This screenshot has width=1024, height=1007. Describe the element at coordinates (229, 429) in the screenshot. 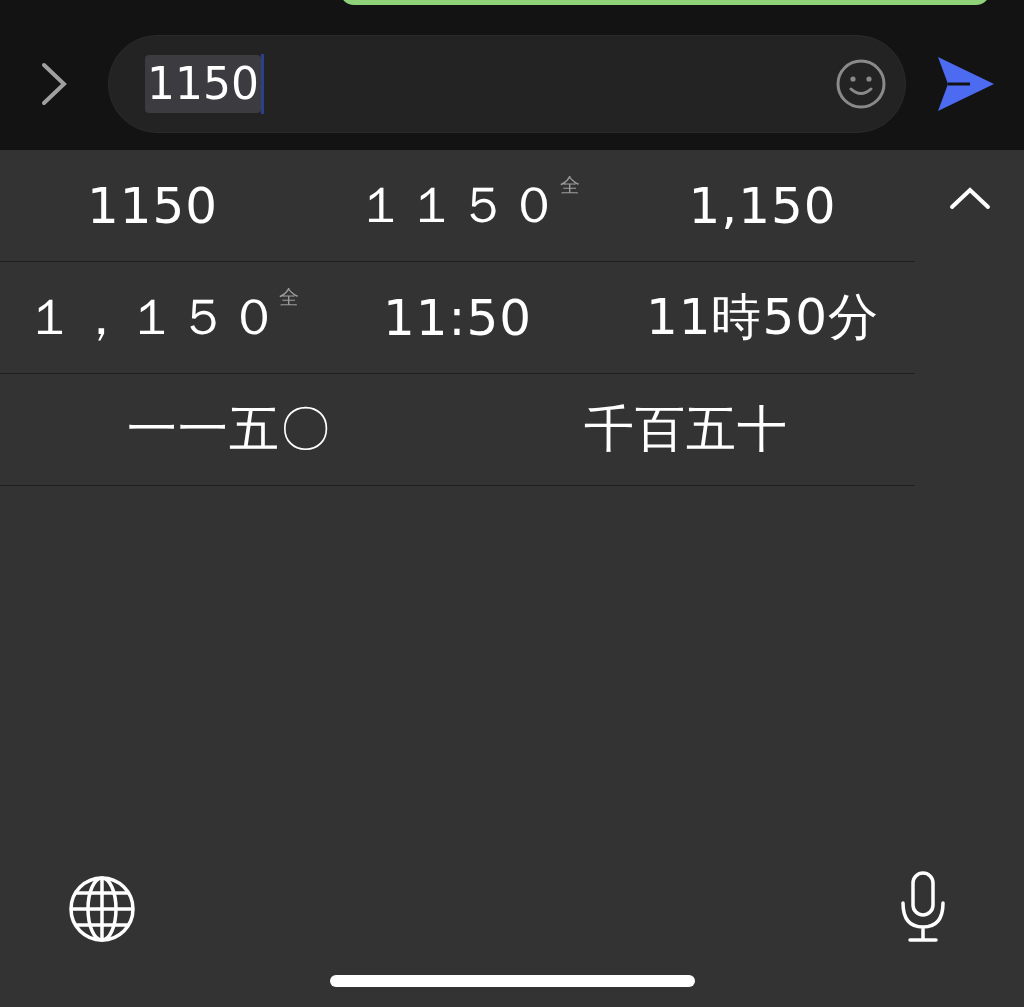

I see `candidate-item: 一一五〇` at that location.